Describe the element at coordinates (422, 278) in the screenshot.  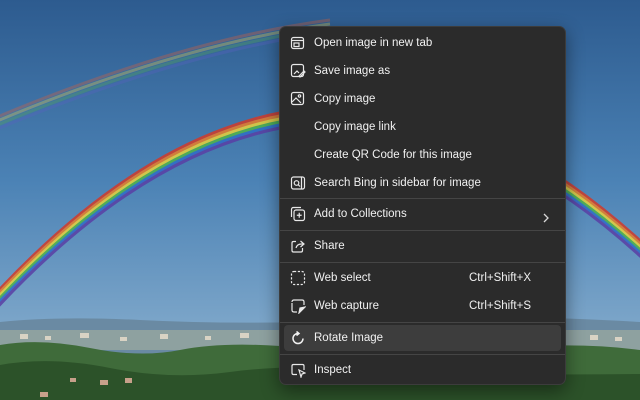
I see `menu-item-web-select: Web select Ctrl+Shift+X` at that location.